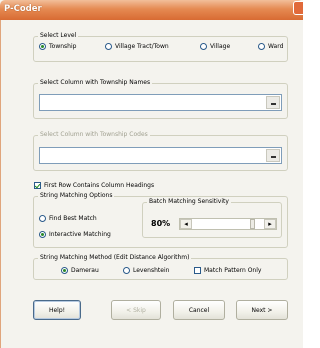 The image size is (320, 348). What do you see at coordinates (142, 46) in the screenshot?
I see `radio-village-tract-town-label: Village Tract/Town` at bounding box center [142, 46].